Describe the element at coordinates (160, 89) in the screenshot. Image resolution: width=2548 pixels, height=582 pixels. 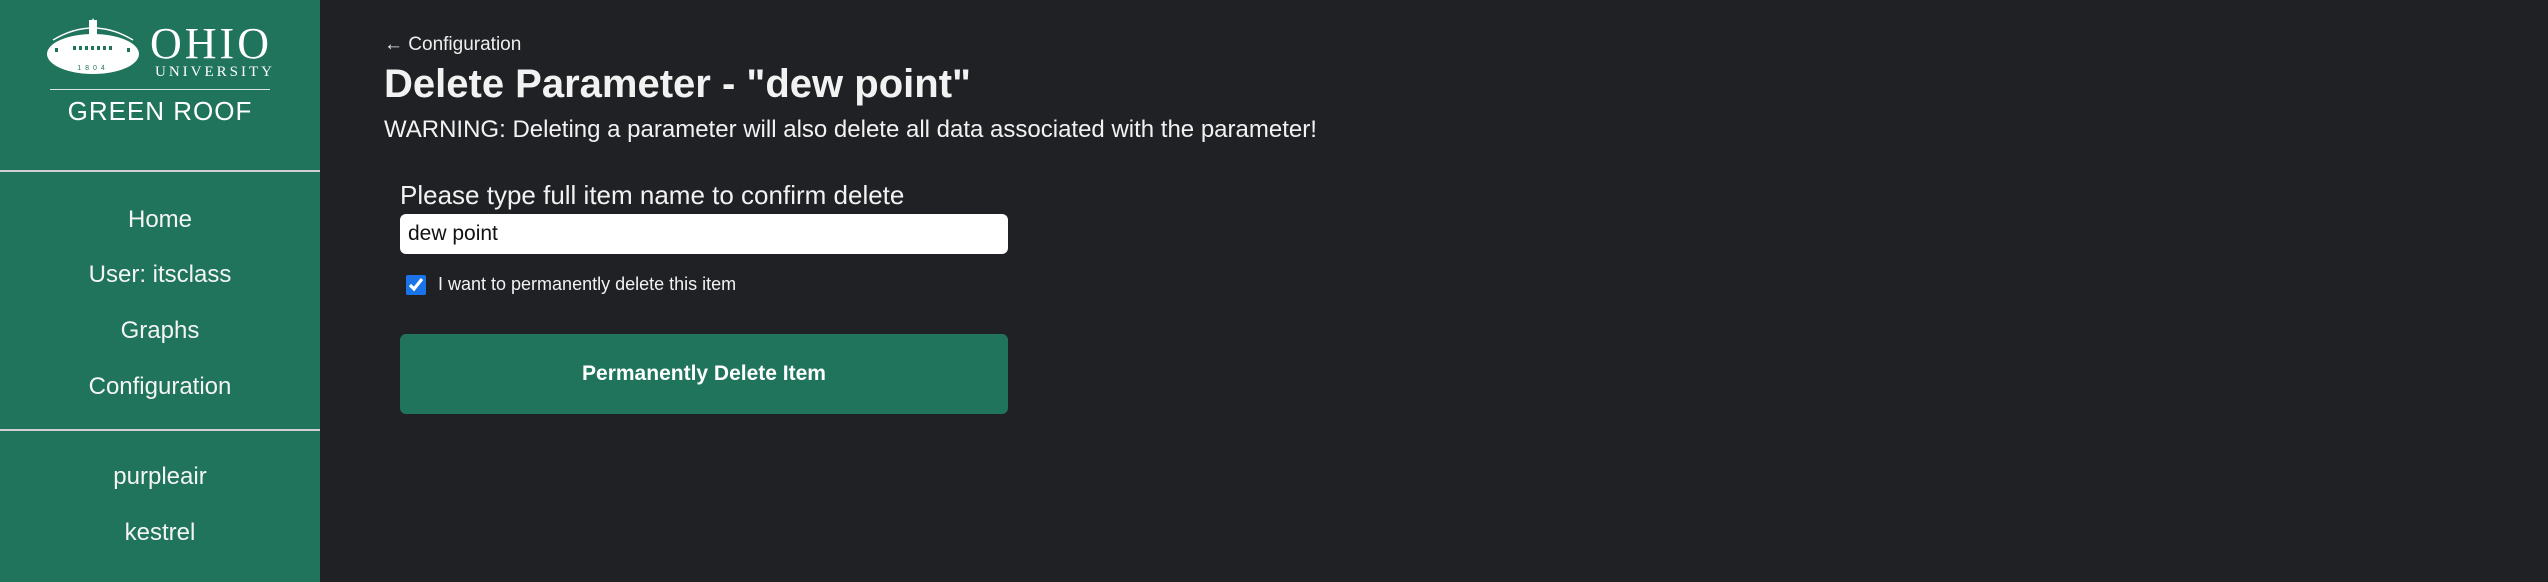
I see `logo-rule` at that location.